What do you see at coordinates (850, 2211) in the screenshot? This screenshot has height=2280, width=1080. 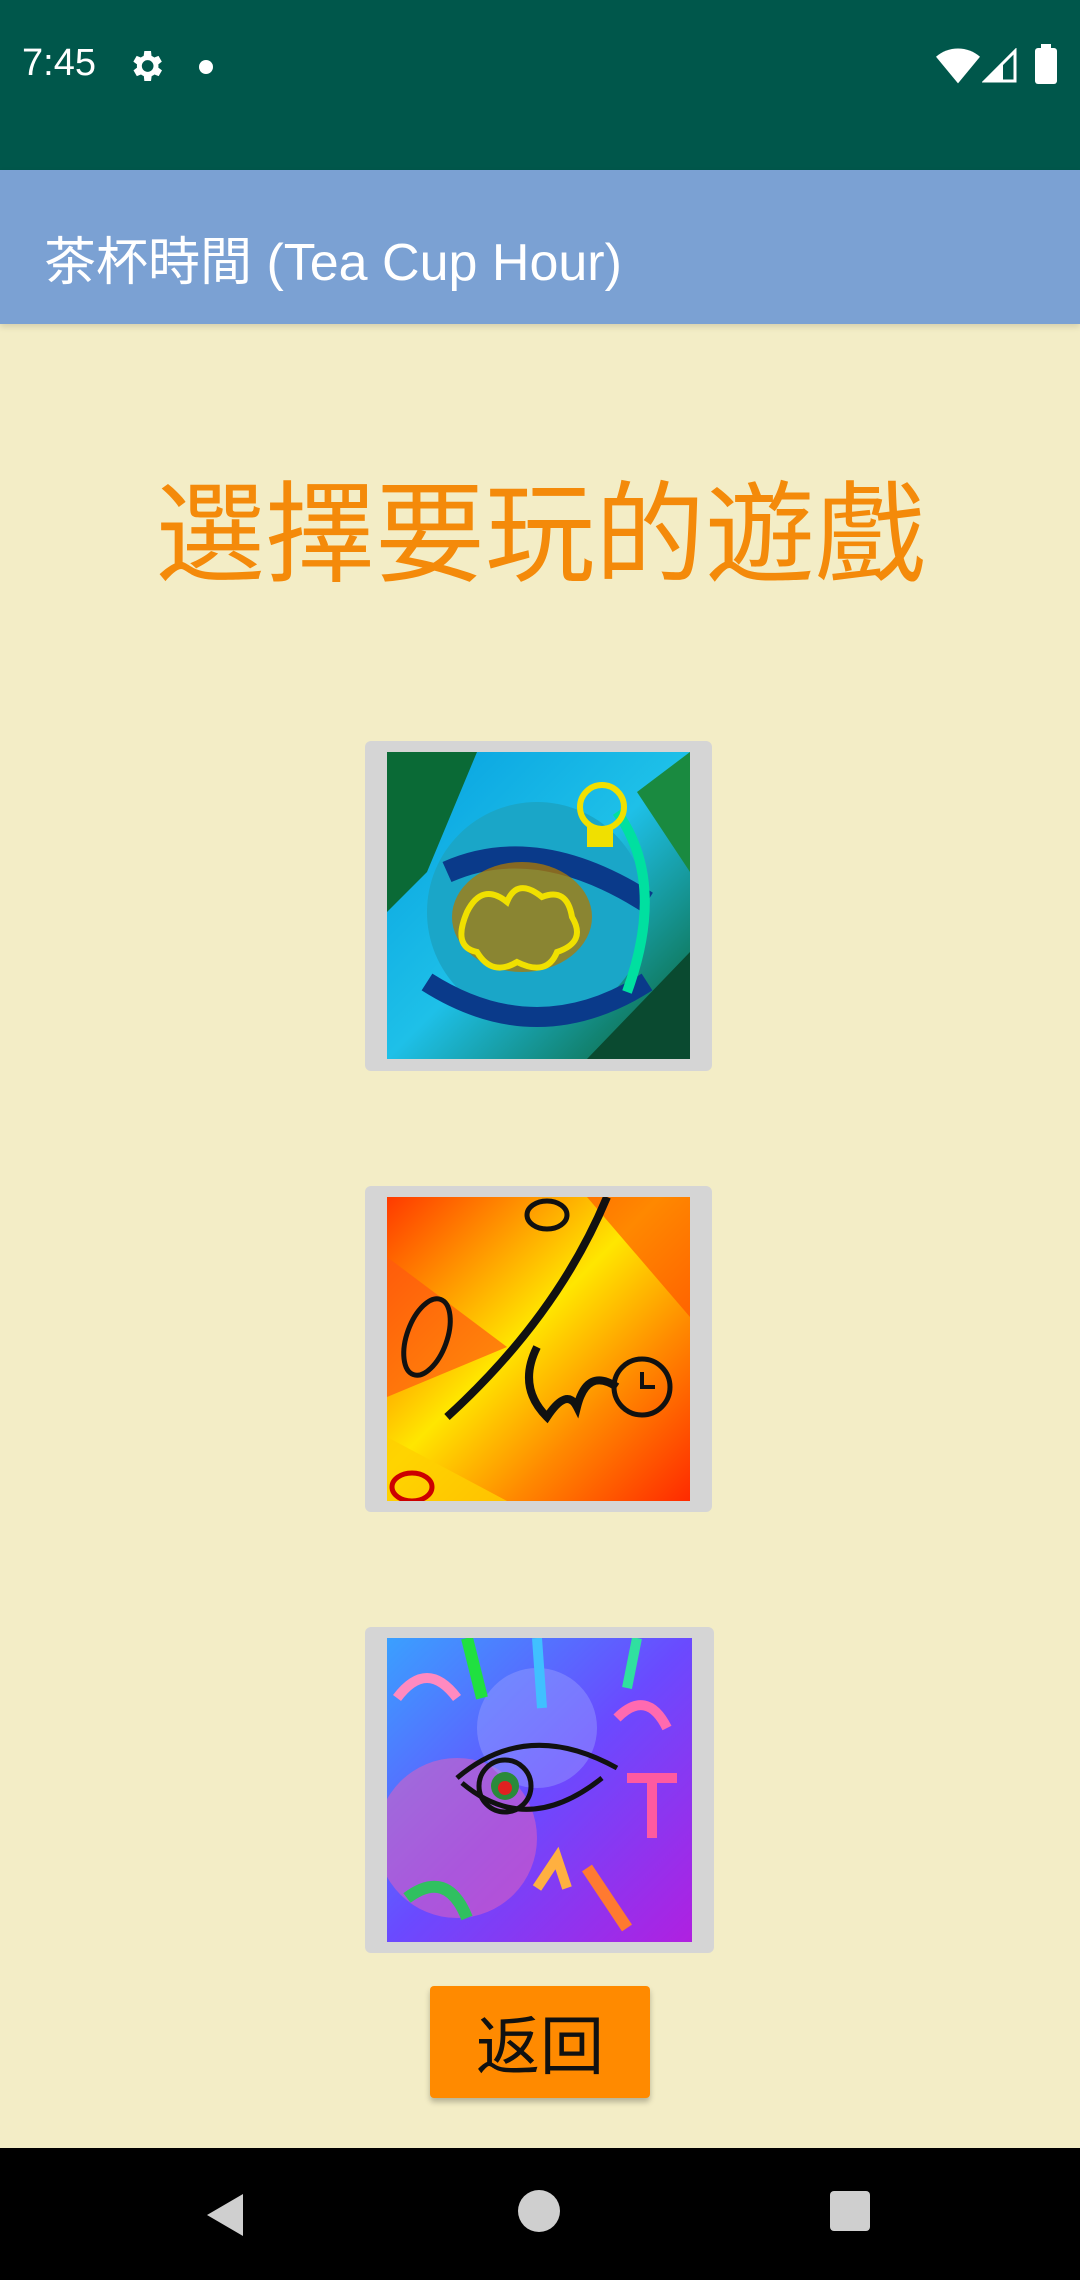 I see `nav-recents-icon` at bounding box center [850, 2211].